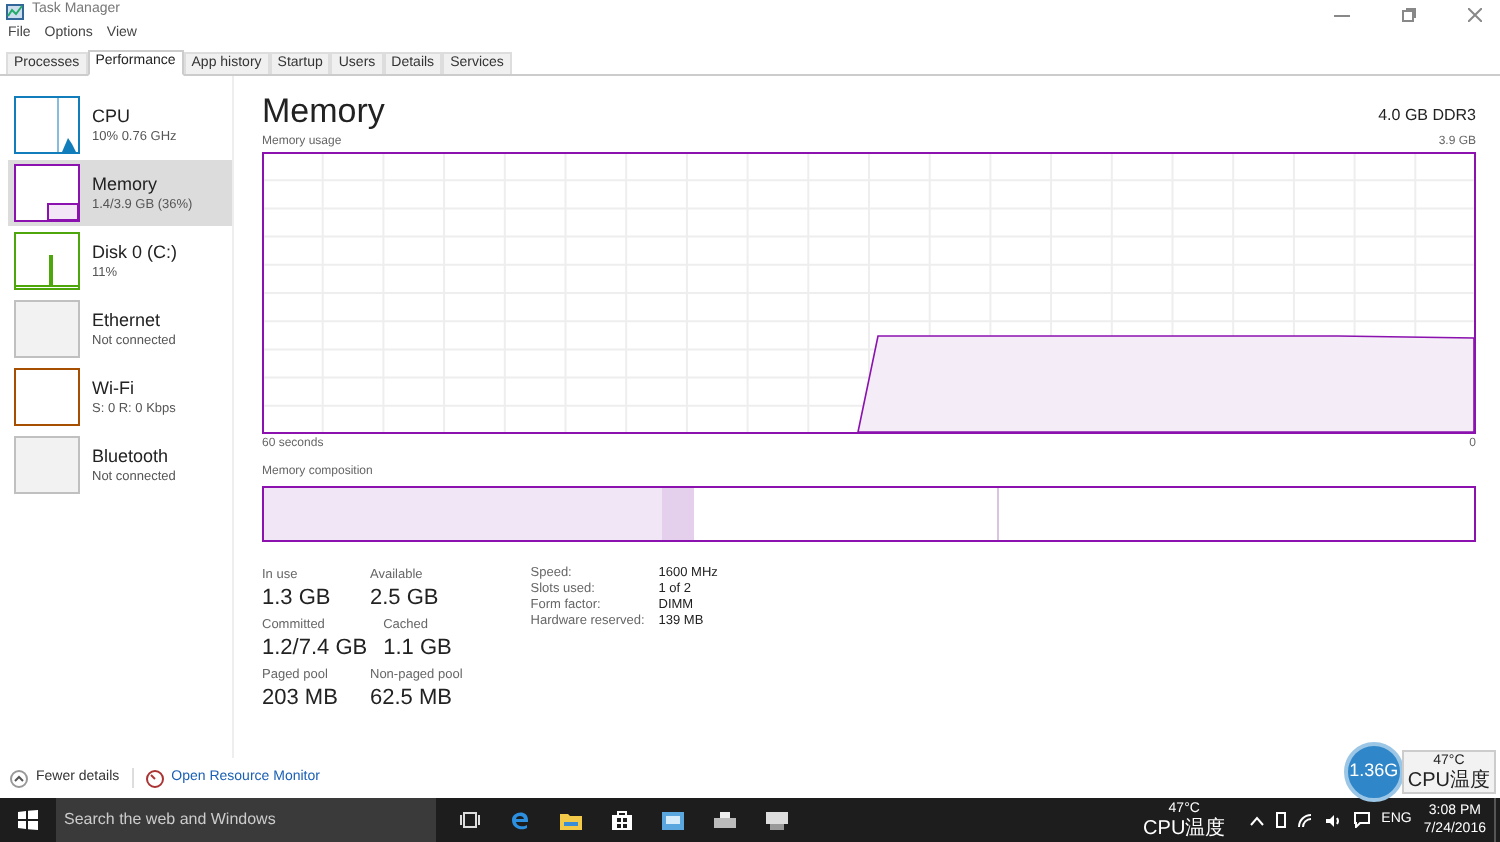  I want to click on collapse-icon, so click(19, 778).